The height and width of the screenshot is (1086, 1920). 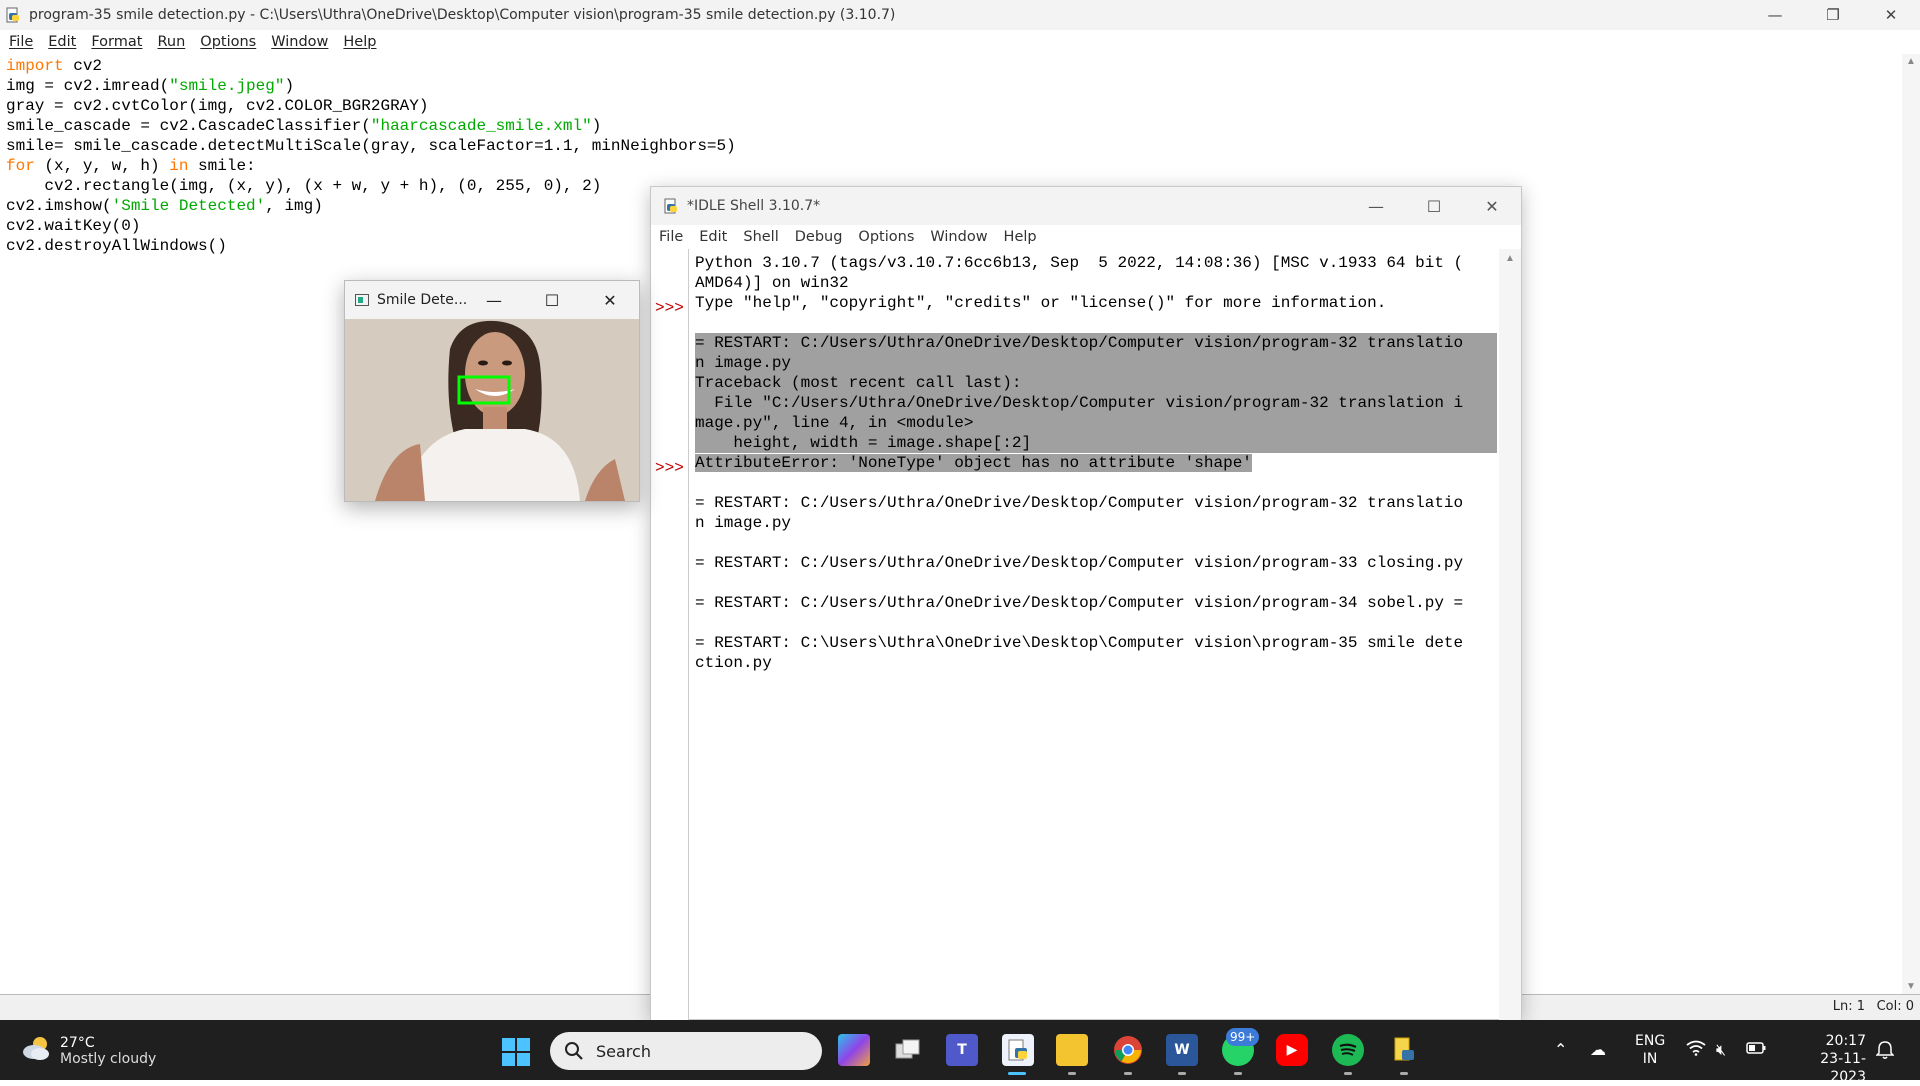 What do you see at coordinates (1348, 1050) in the screenshot?
I see `spotify-icon` at bounding box center [1348, 1050].